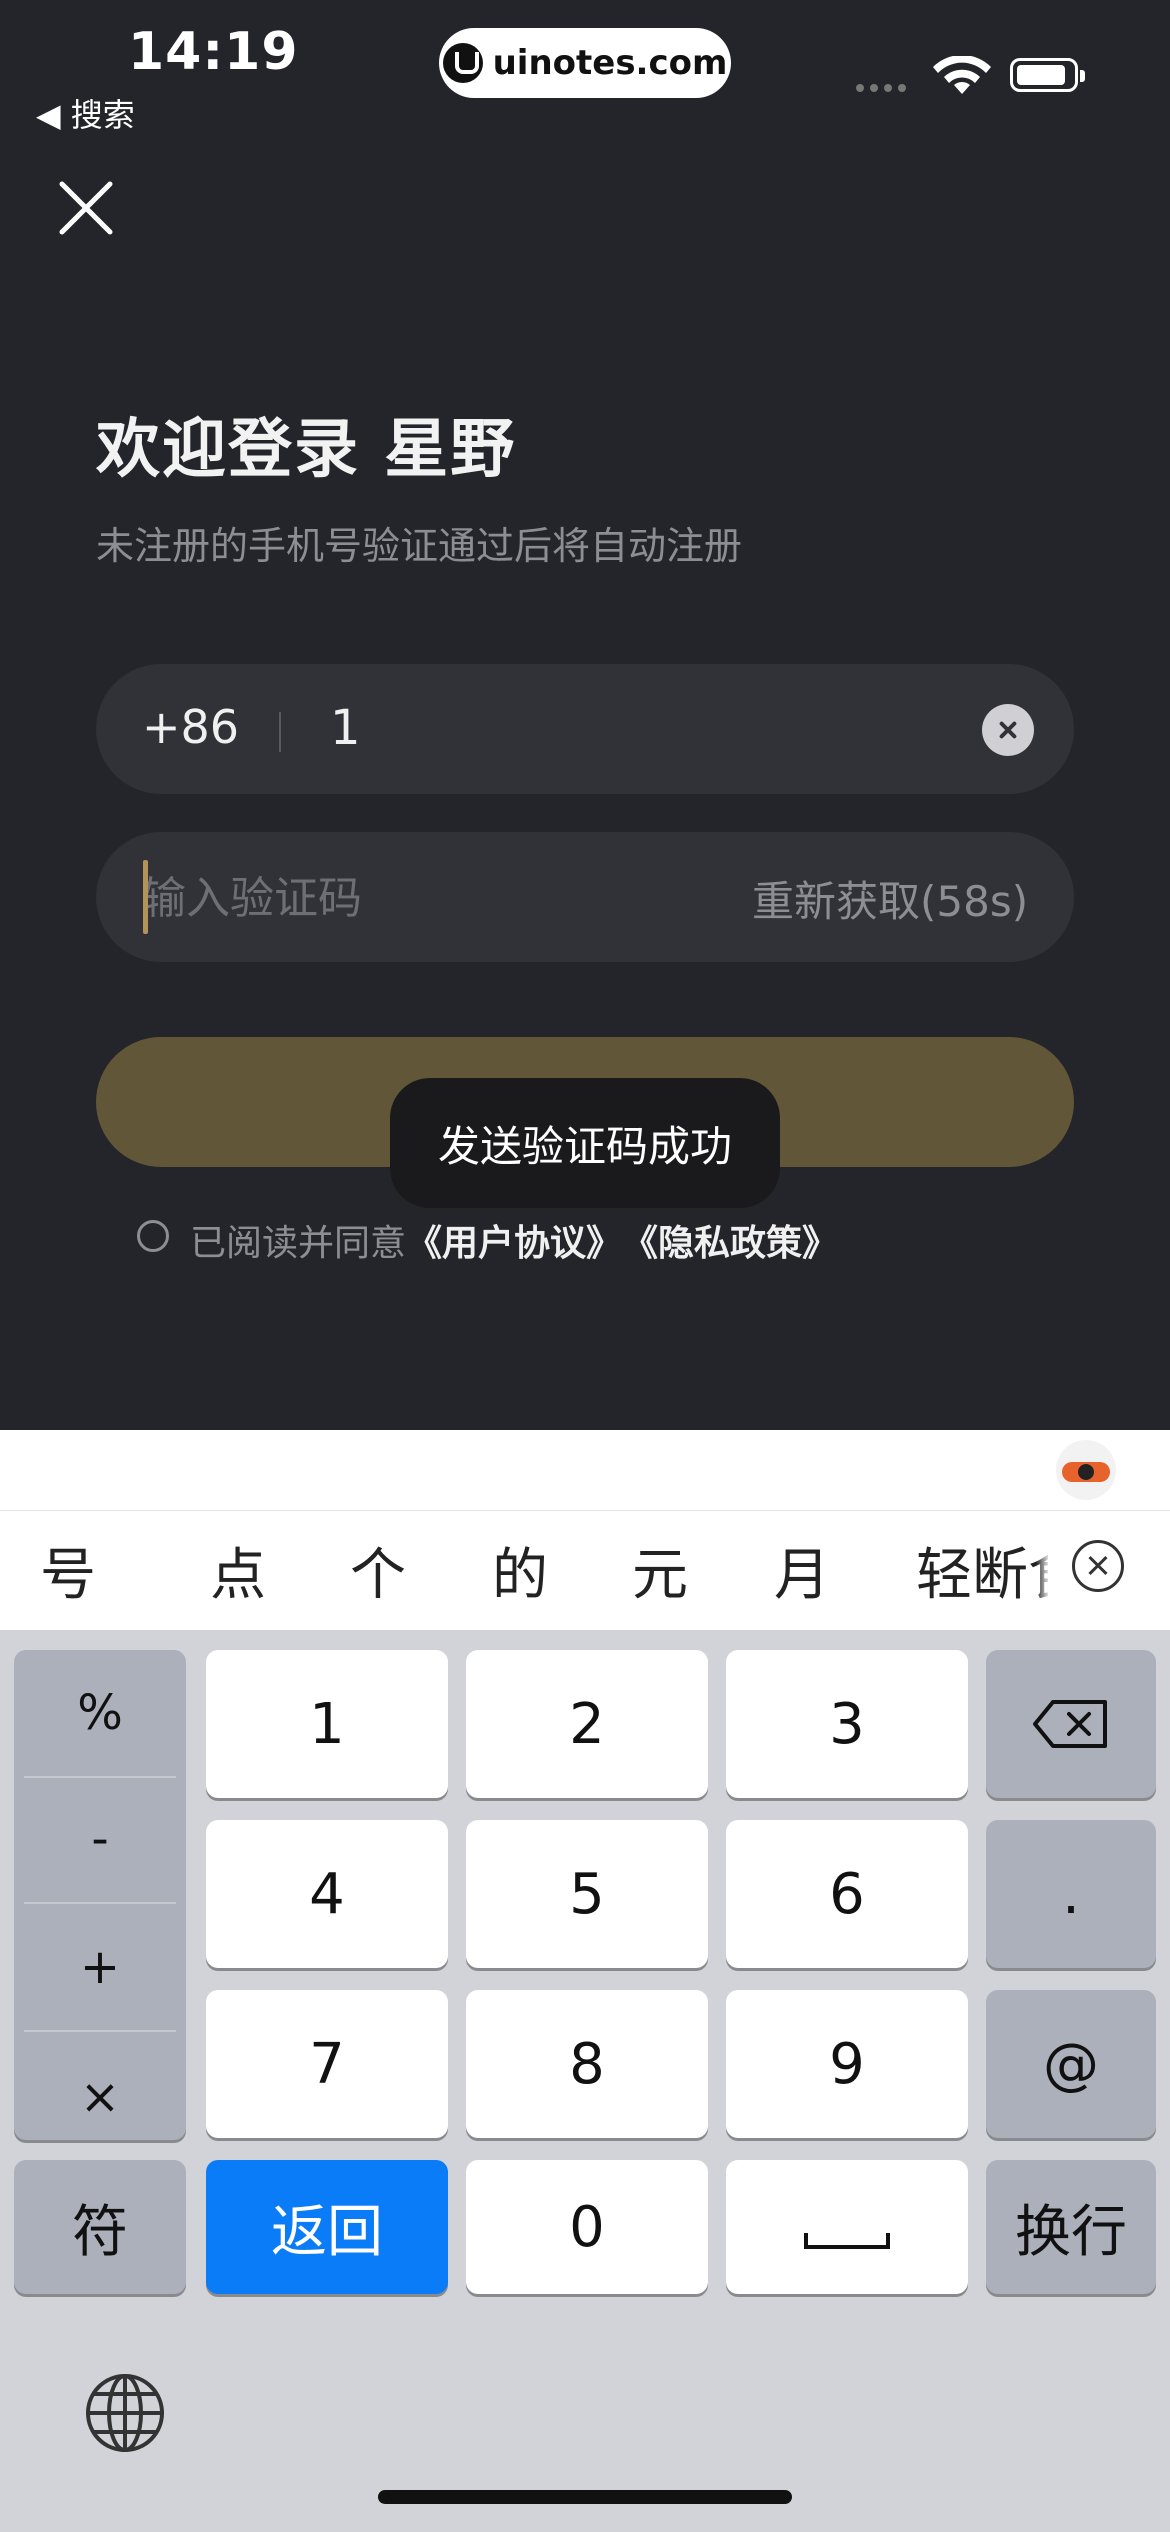  I want to click on keyboard-mascot-icon, so click(1086, 1470).